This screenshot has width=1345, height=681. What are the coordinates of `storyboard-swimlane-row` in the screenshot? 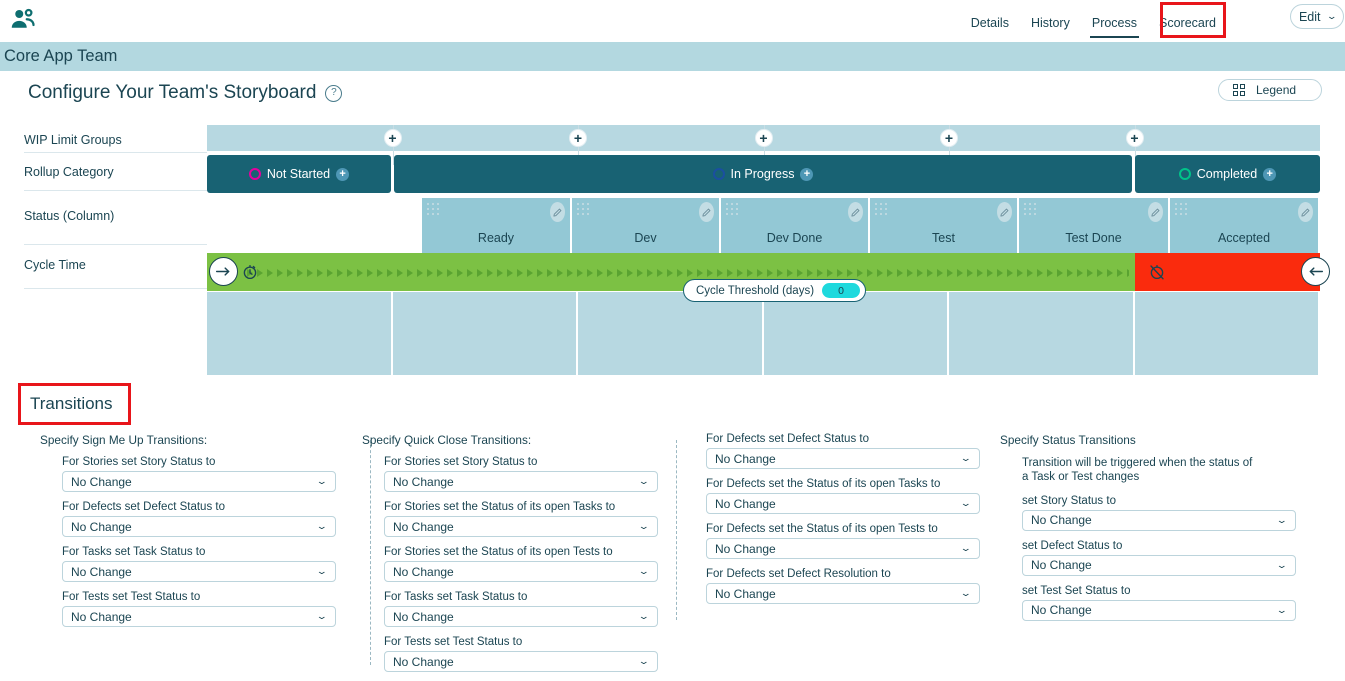 It's located at (763, 333).